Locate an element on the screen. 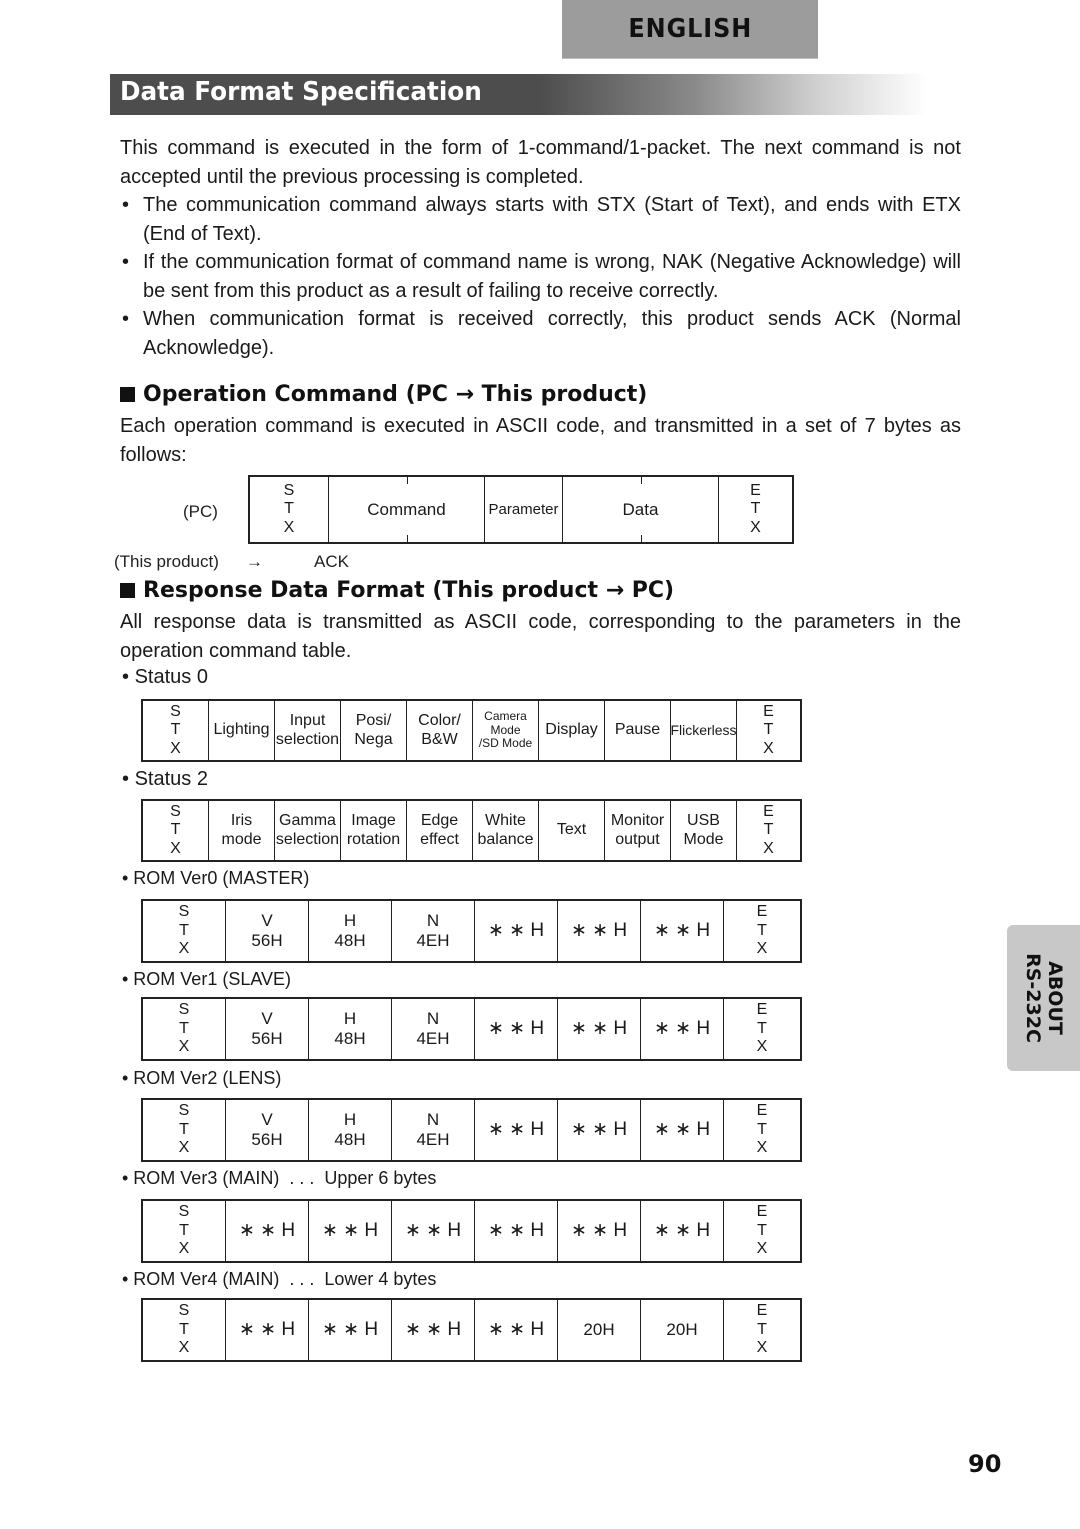 The image size is (1080, 1529). rom-value-cell: V 56H is located at coordinates (267, 1029).